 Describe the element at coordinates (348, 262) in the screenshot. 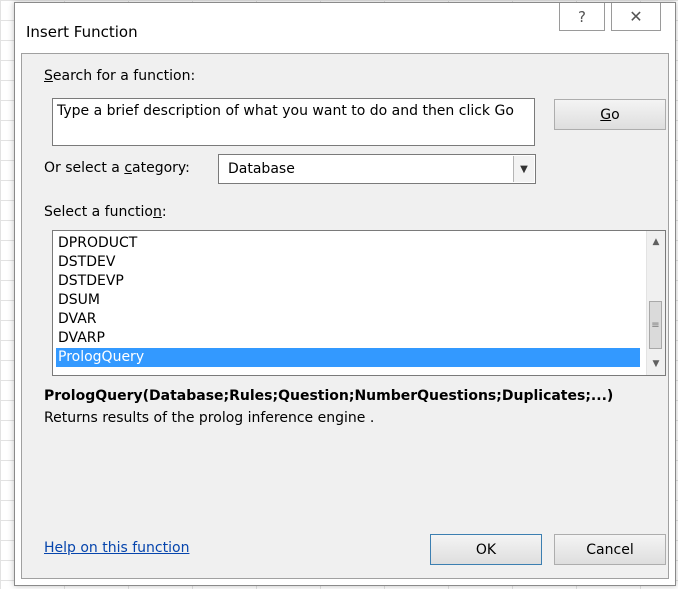

I see `list-item: DSTDEV` at that location.